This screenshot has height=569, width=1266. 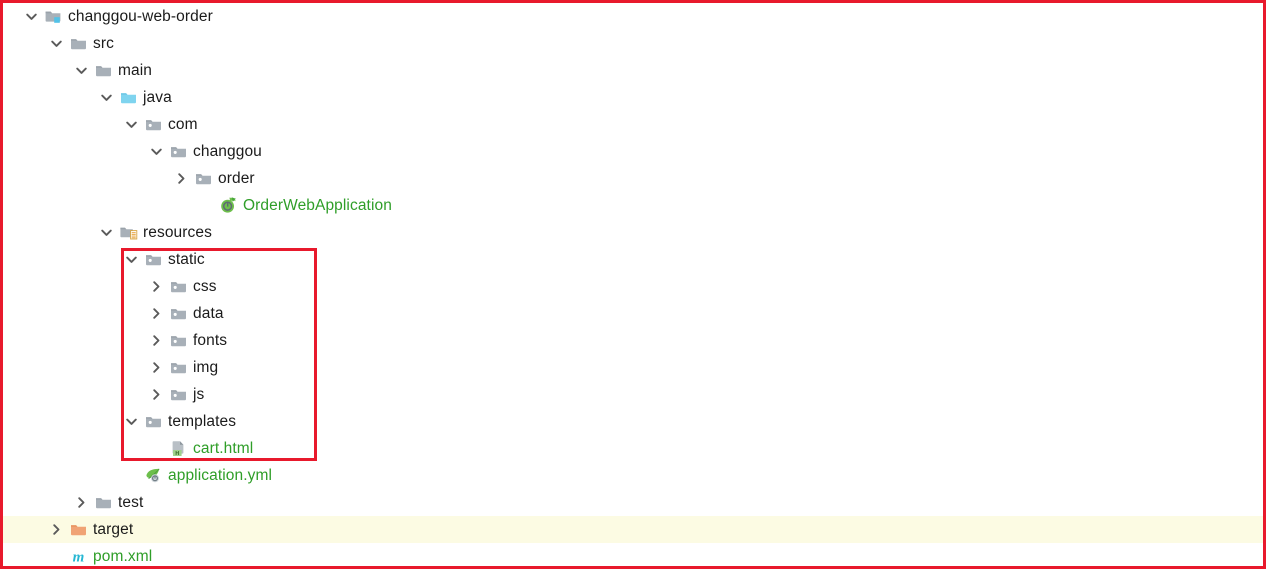 What do you see at coordinates (633, 421) in the screenshot?
I see `tree-row: templates` at bounding box center [633, 421].